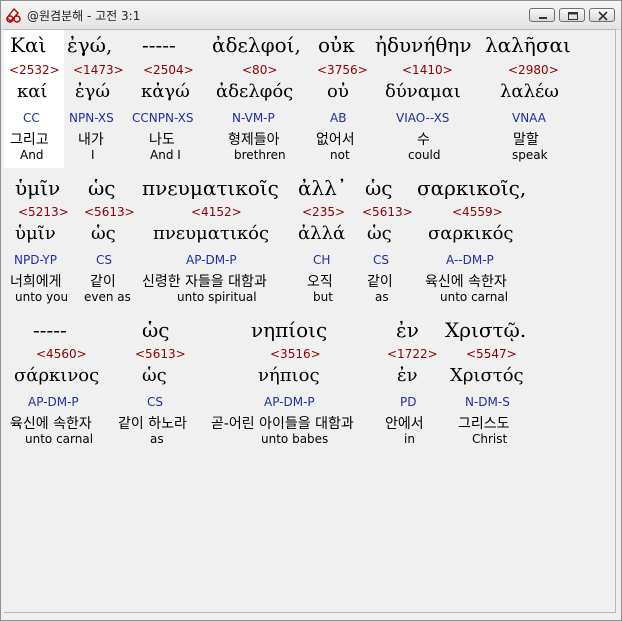  Describe the element at coordinates (323, 297) in the screenshot. I see `english-gloss: but` at that location.